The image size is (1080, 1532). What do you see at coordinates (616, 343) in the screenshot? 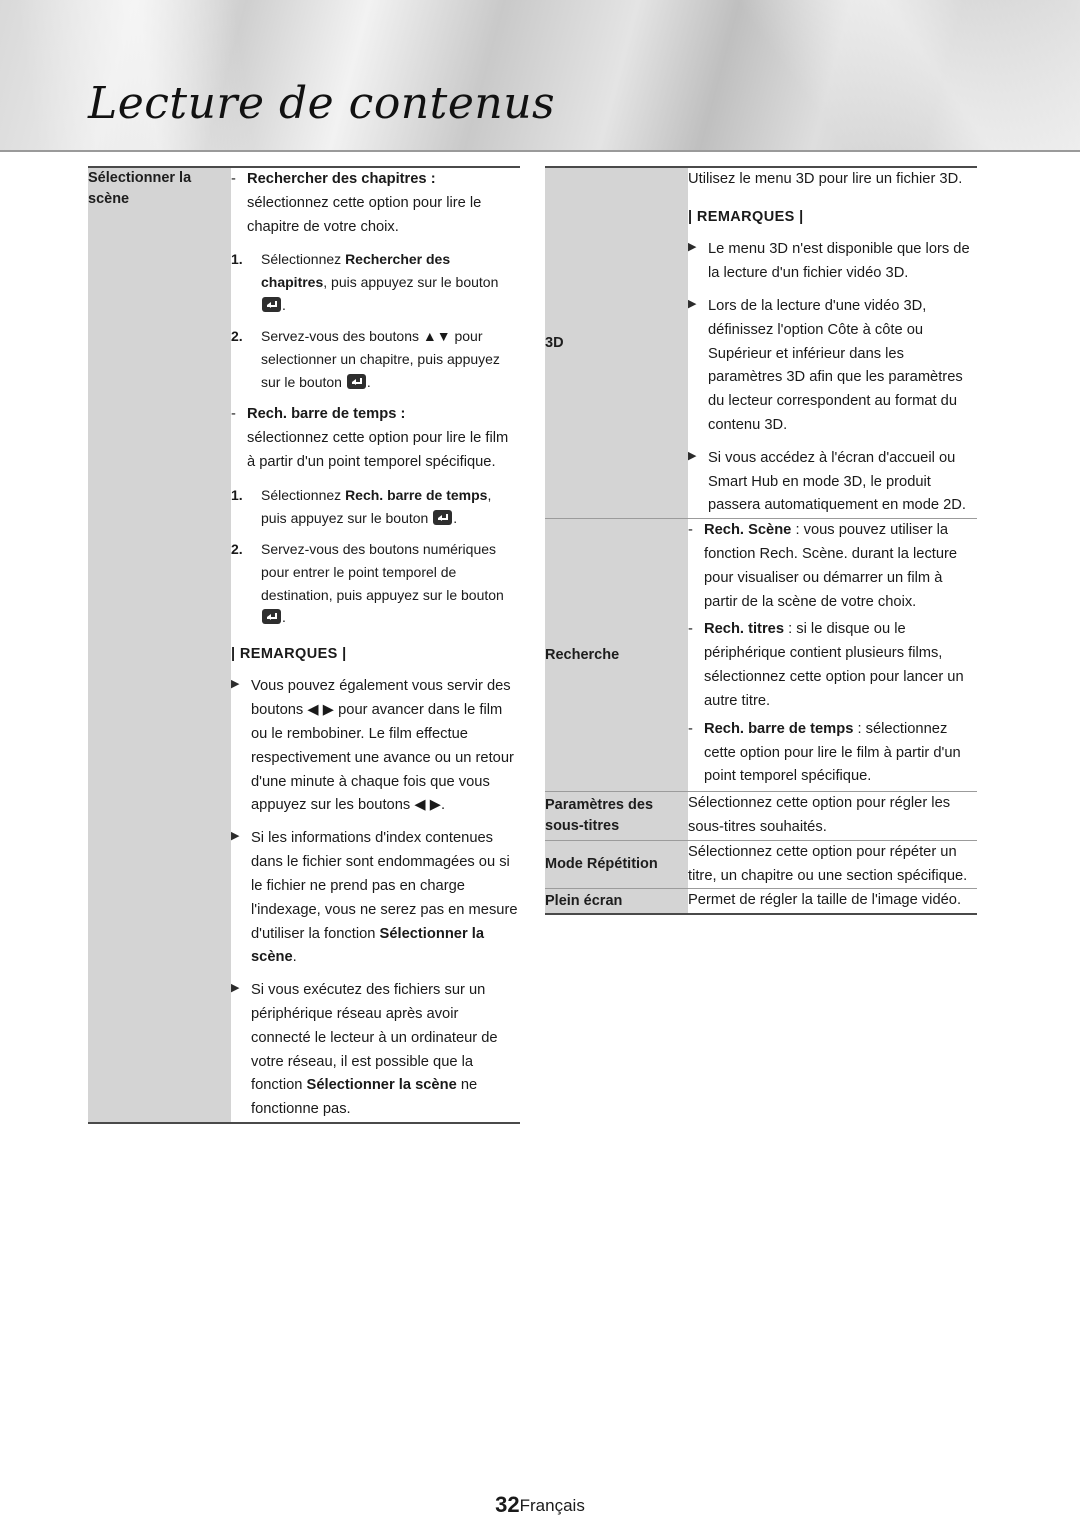
I see `row-label-3d: 3D` at bounding box center [616, 343].